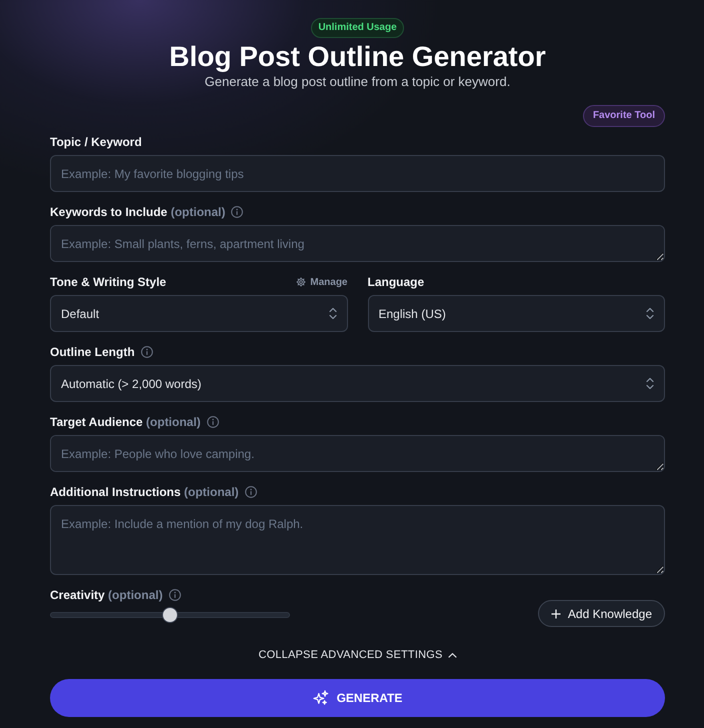 The image size is (704, 728). What do you see at coordinates (106, 595) in the screenshot?
I see `field-label: Creativity (optional)` at bounding box center [106, 595].